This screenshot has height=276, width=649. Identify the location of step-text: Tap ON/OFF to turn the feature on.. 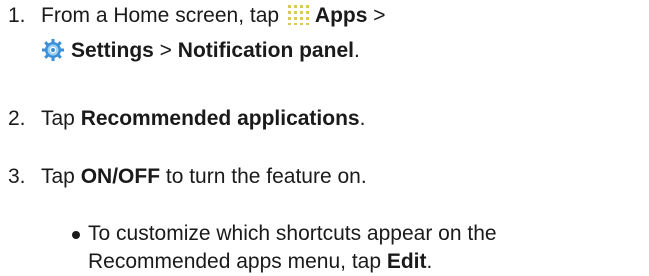
(345, 177).